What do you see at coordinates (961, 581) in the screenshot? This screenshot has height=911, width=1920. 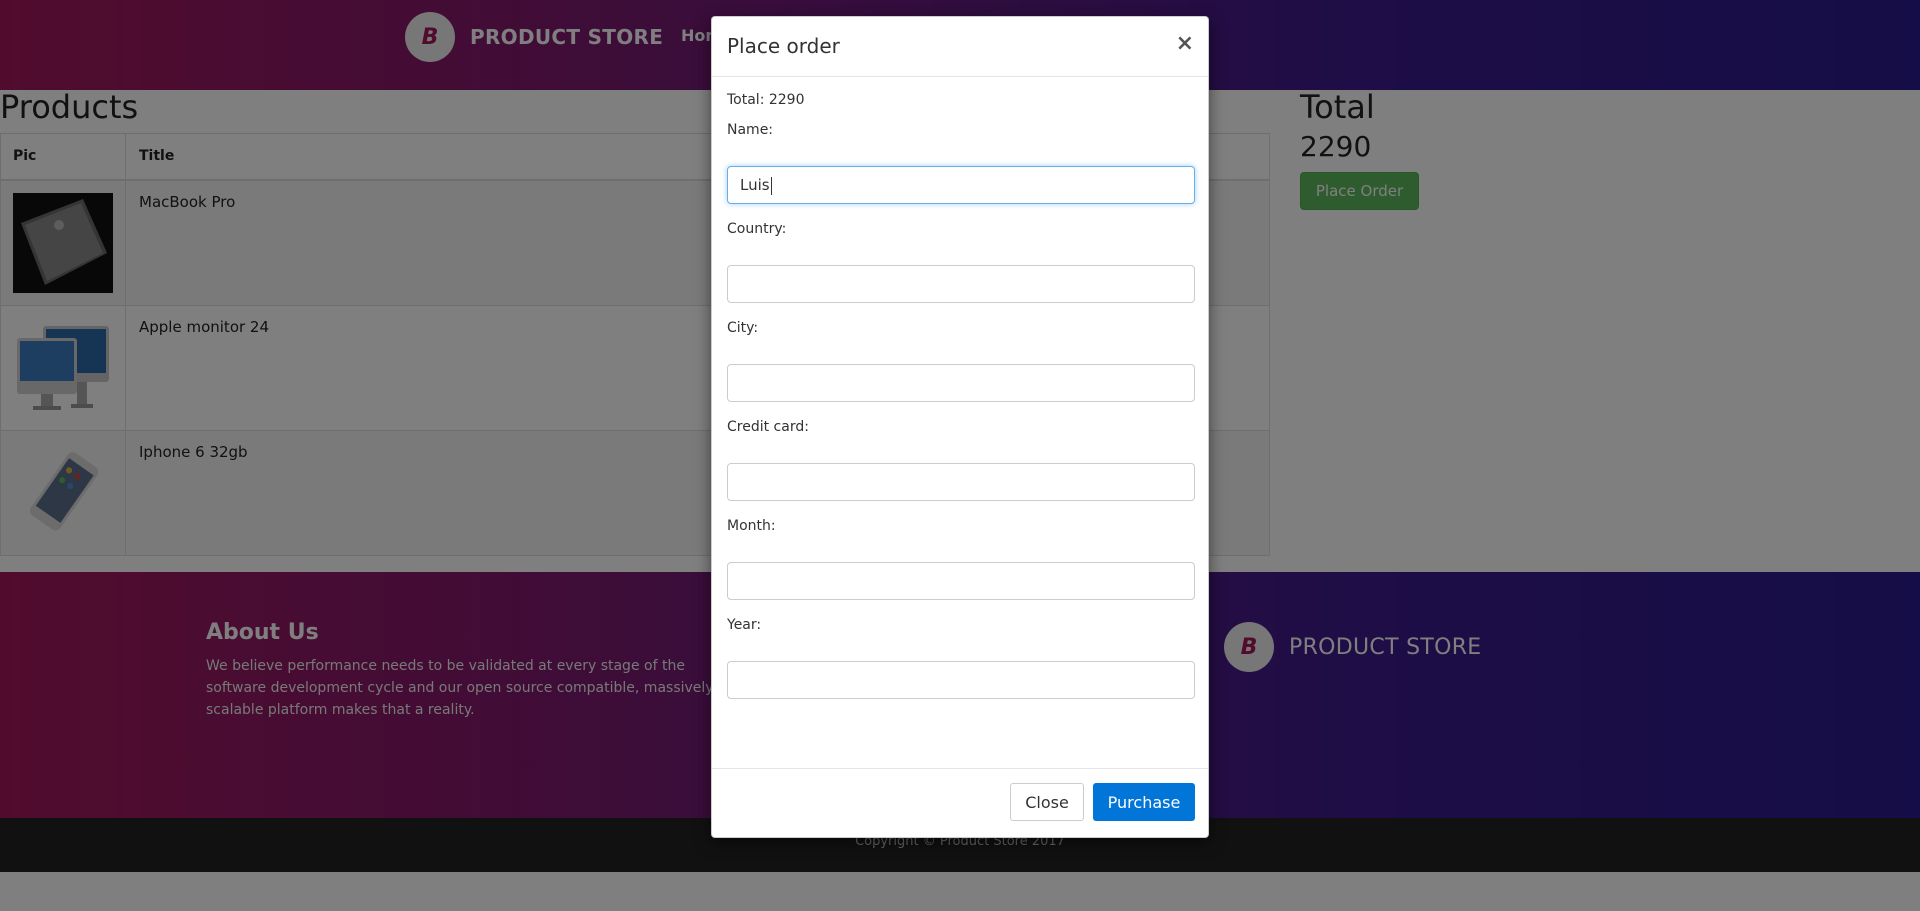 I see `month-input` at bounding box center [961, 581].